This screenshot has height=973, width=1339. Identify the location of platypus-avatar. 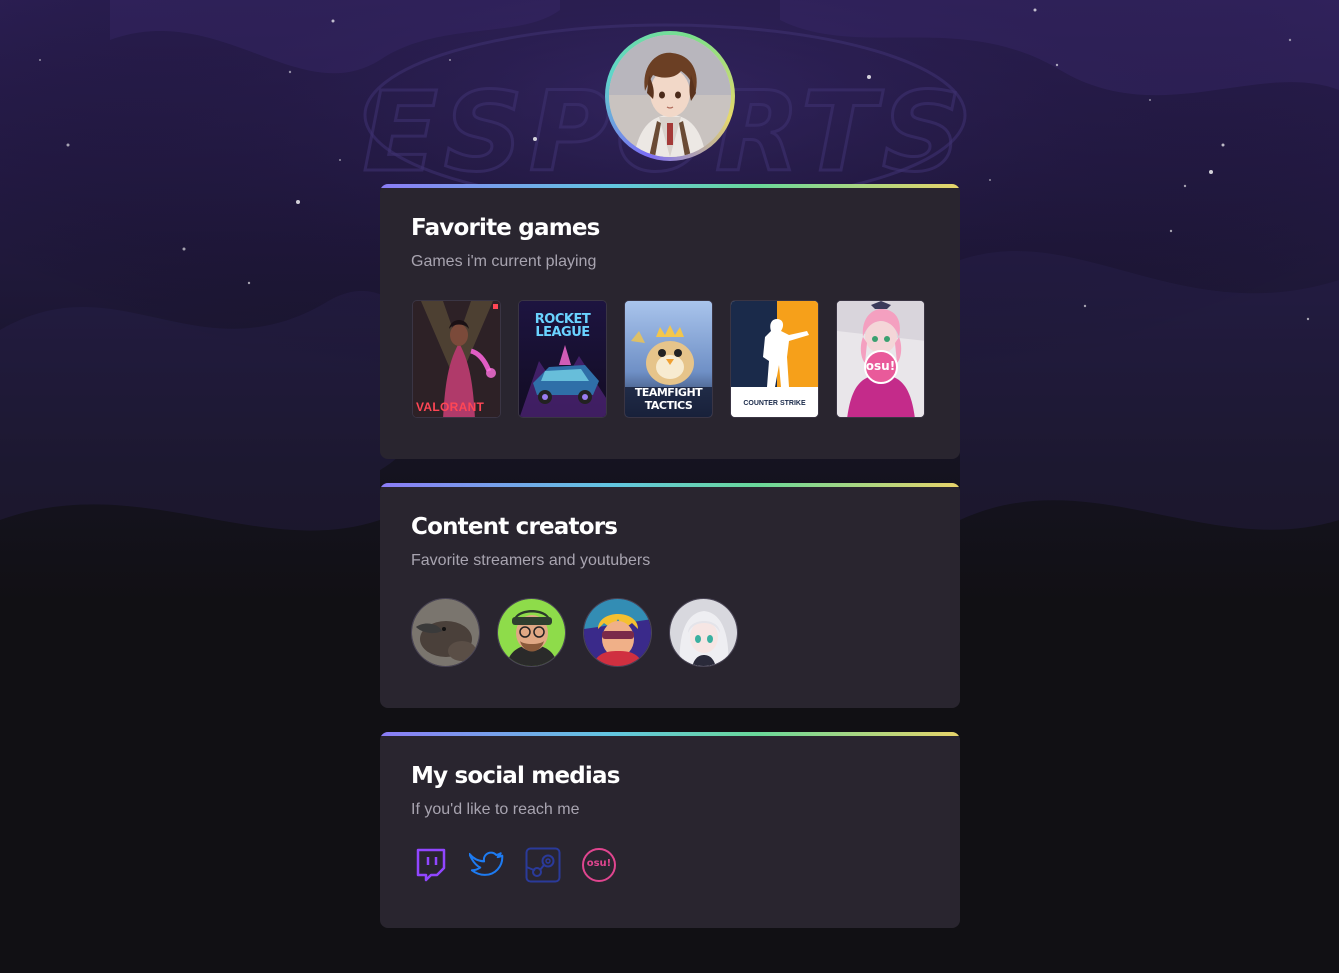
(445, 632).